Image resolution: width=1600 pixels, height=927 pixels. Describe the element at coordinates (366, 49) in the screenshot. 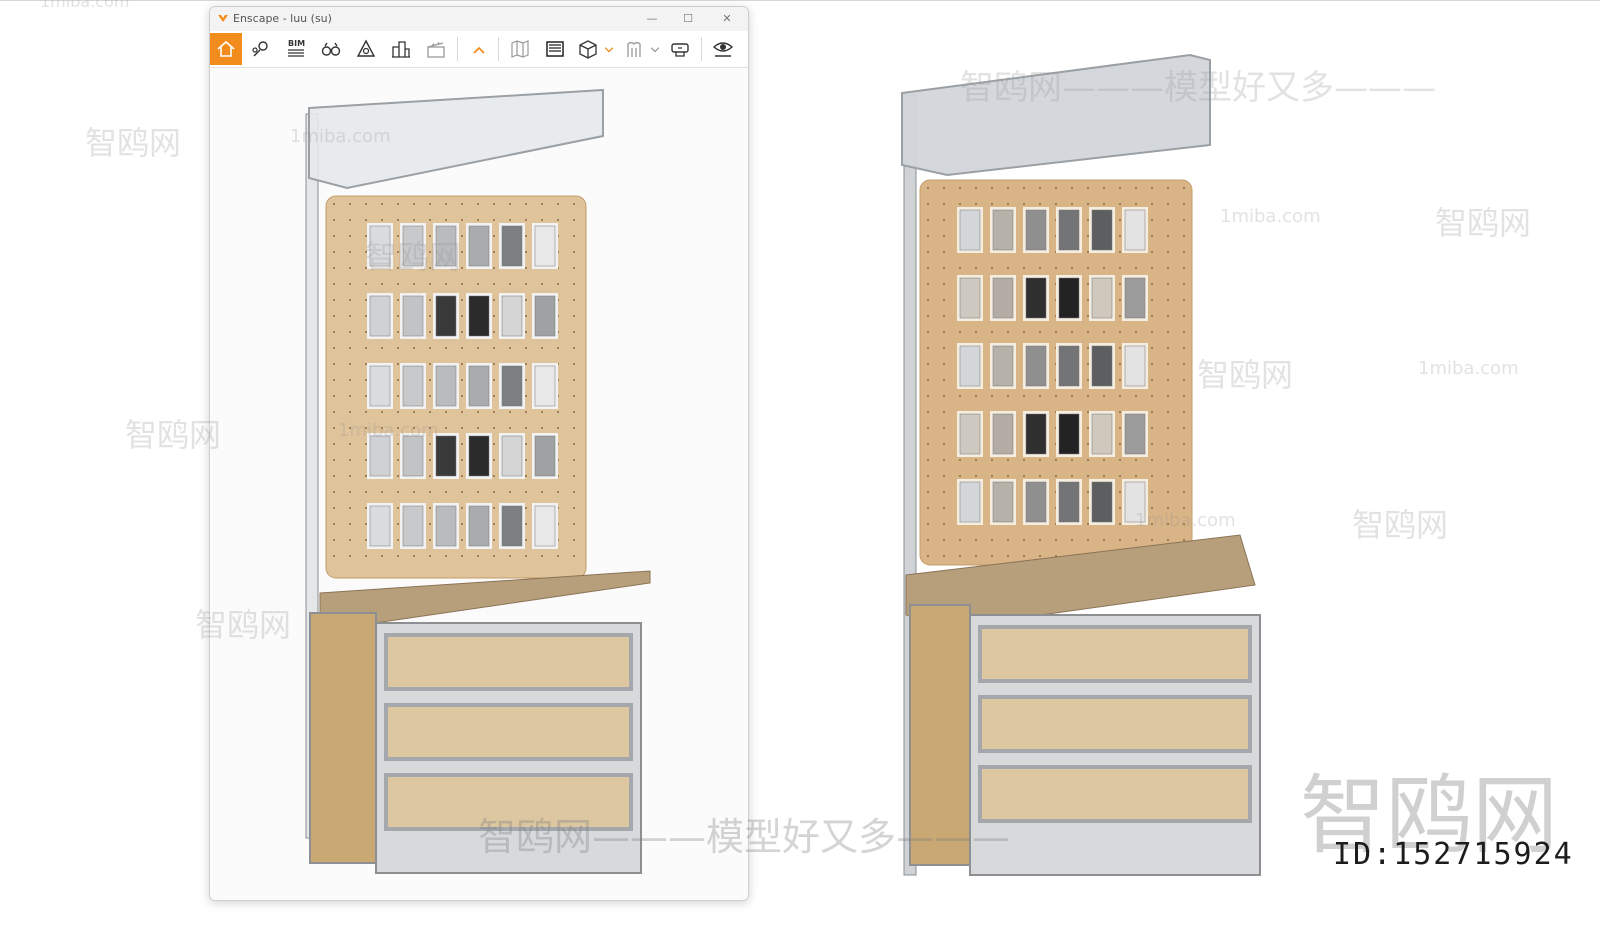

I see `asset-library-button` at that location.